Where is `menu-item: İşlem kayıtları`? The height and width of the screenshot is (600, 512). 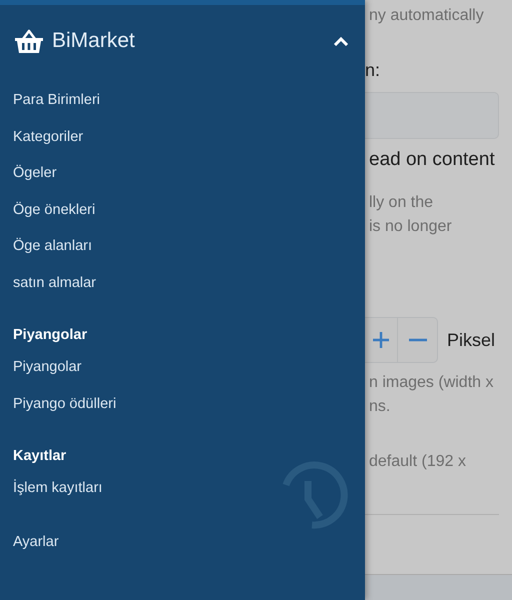 menu-item: İşlem kayıtları is located at coordinates (182, 488).